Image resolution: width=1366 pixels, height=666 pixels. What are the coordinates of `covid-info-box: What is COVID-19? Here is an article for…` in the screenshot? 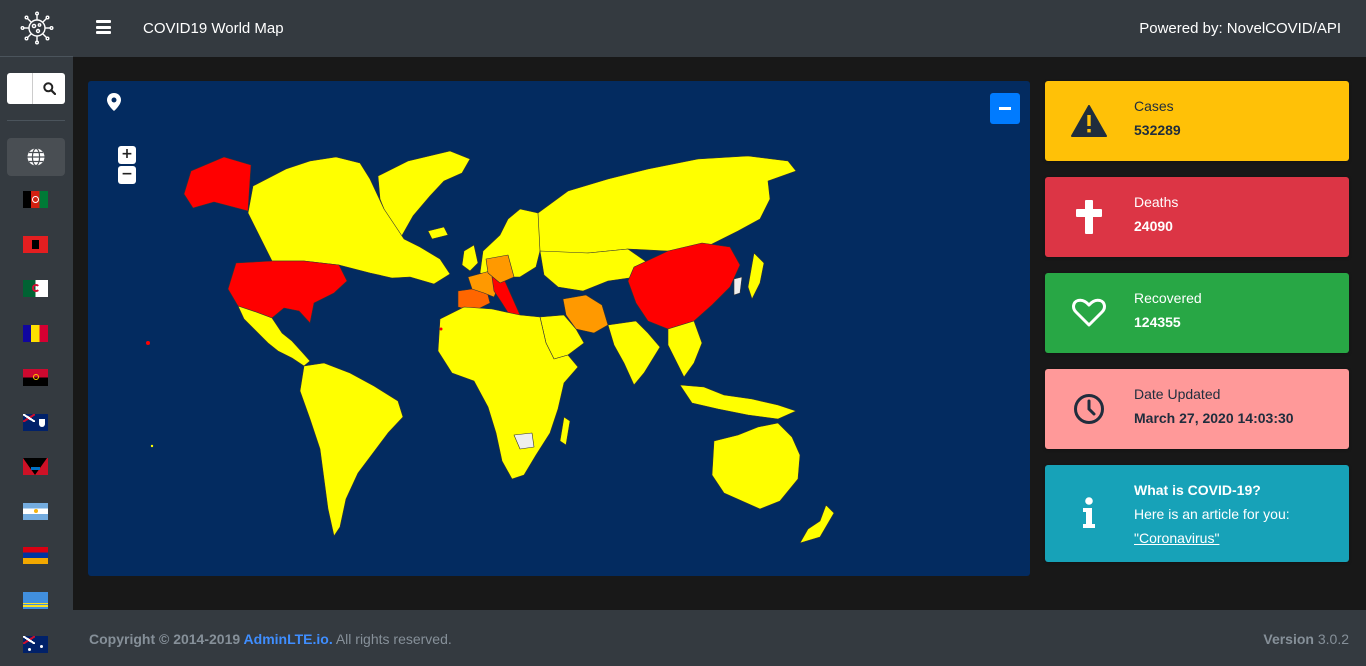 It's located at (1197, 513).